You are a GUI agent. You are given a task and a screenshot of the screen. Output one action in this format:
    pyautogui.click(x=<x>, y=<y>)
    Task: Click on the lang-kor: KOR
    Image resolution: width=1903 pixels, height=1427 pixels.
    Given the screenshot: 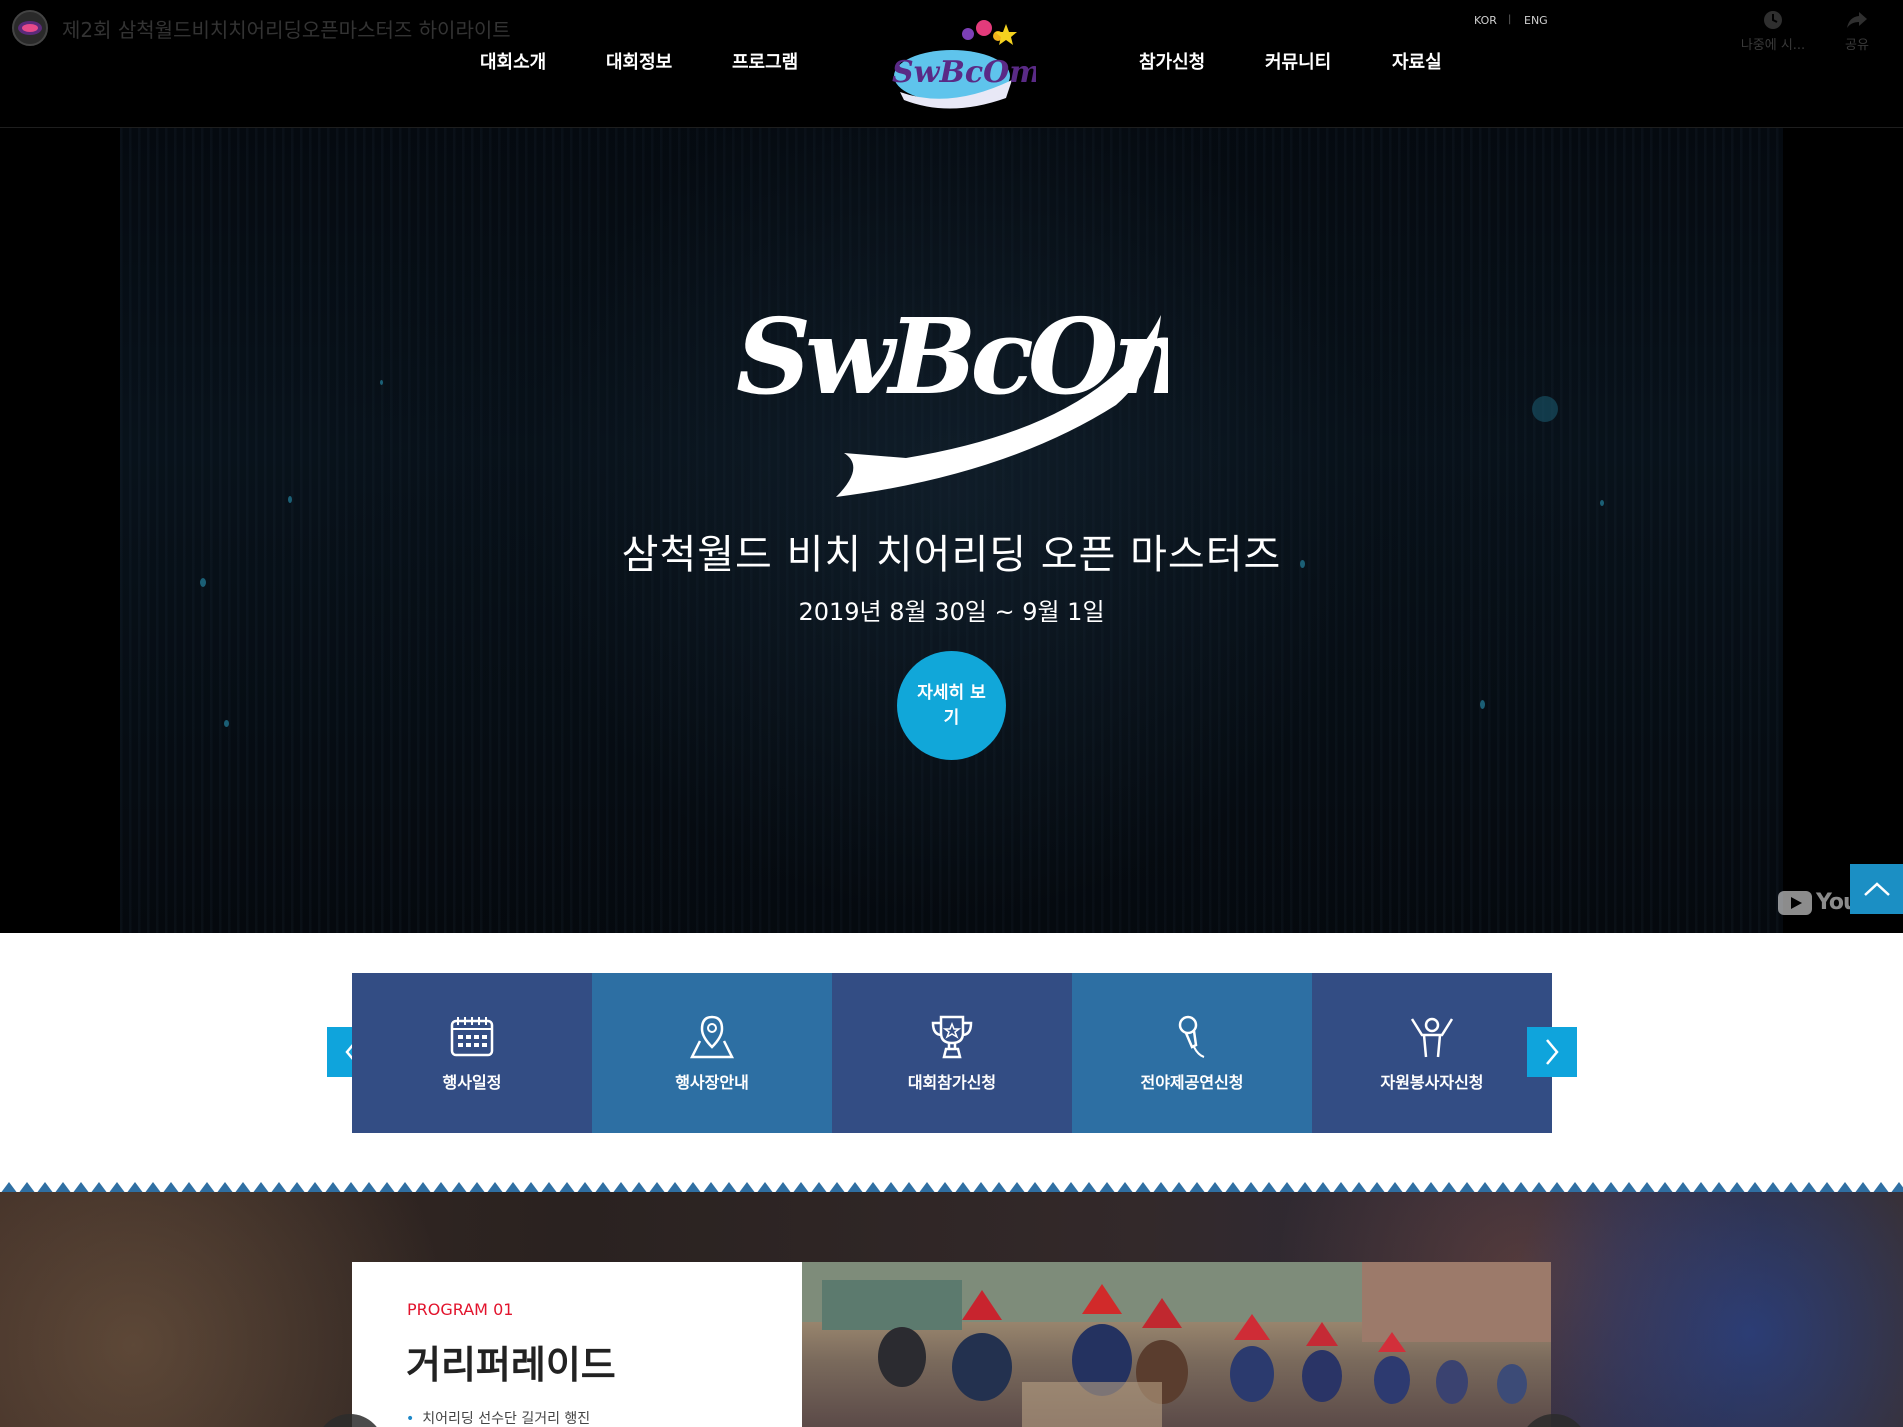 What is the action you would take?
    pyautogui.click(x=1485, y=20)
    